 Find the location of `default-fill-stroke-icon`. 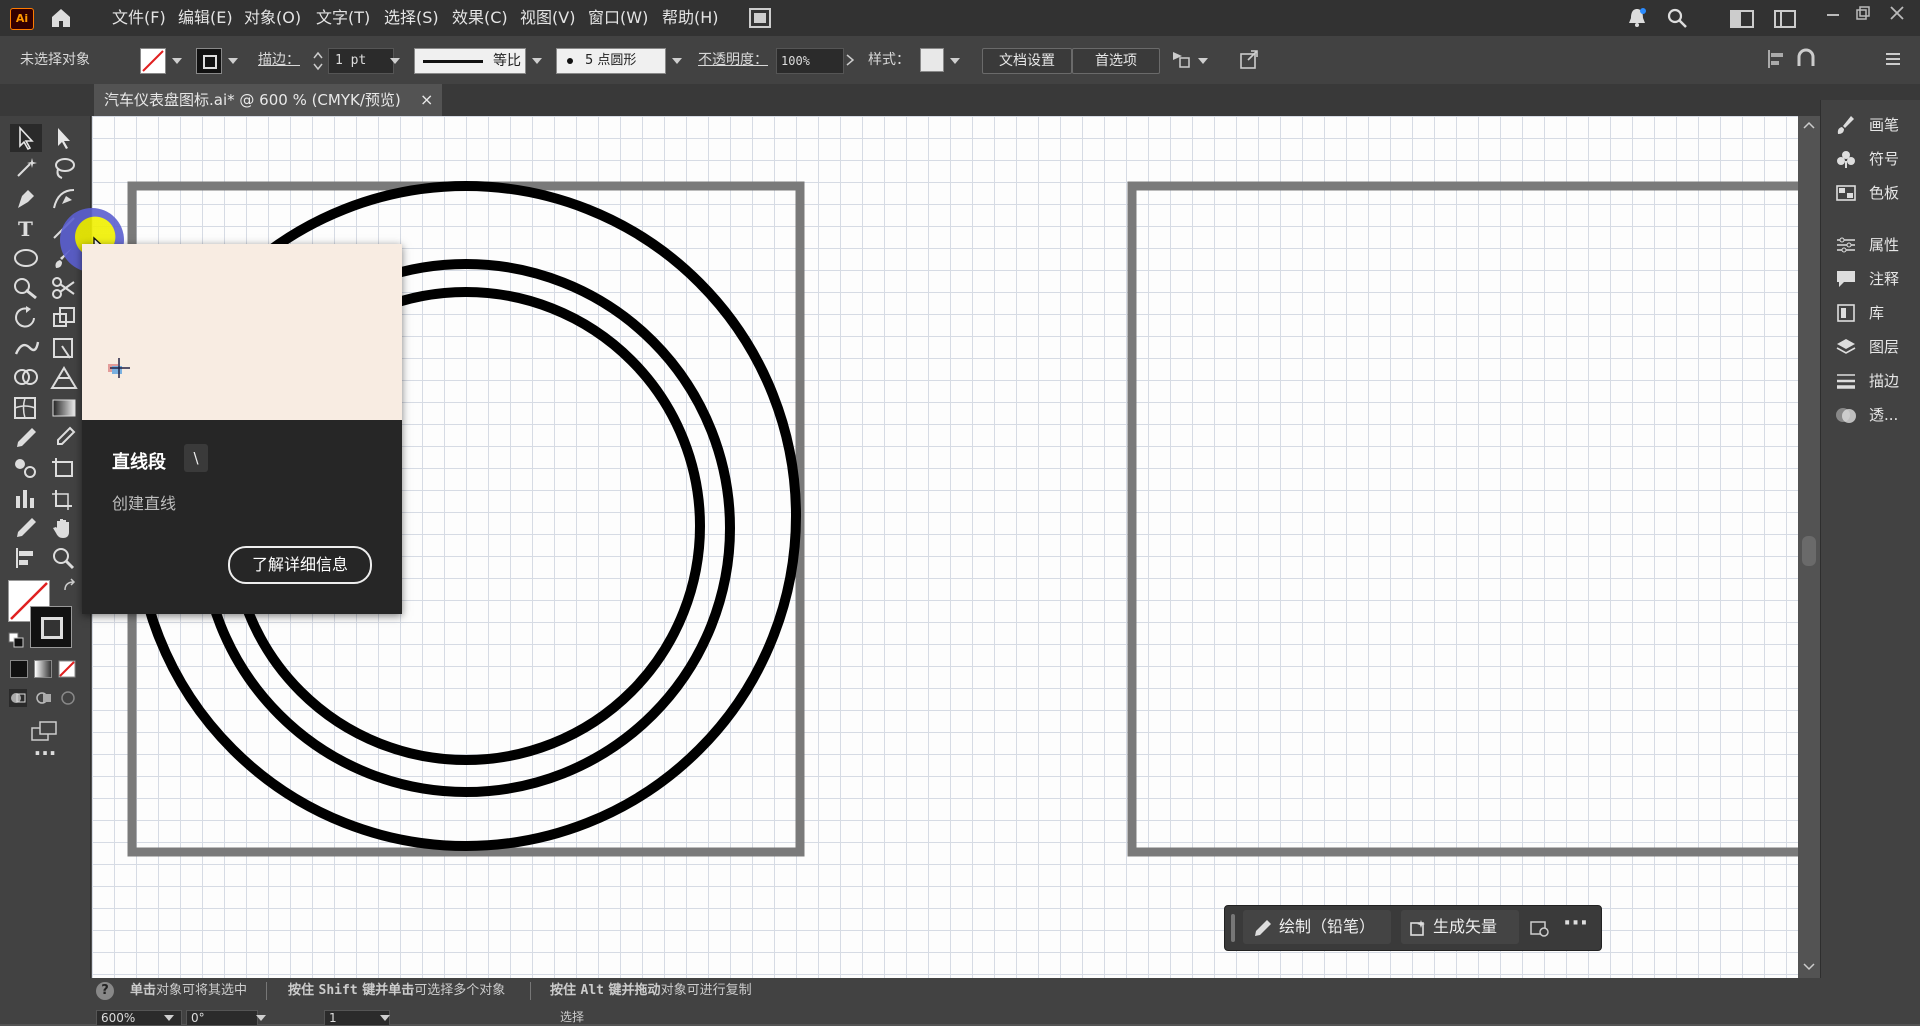

default-fill-stroke-icon is located at coordinates (16, 640).